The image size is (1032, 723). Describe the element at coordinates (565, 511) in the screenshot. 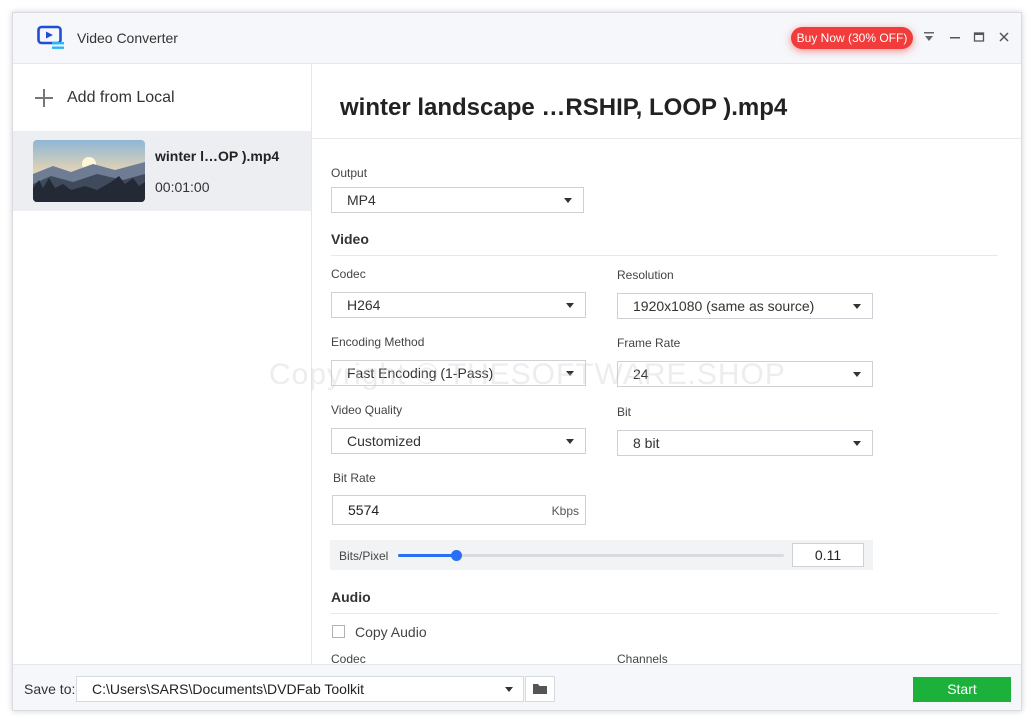

I see `bit-rate-unit: Kbps` at that location.